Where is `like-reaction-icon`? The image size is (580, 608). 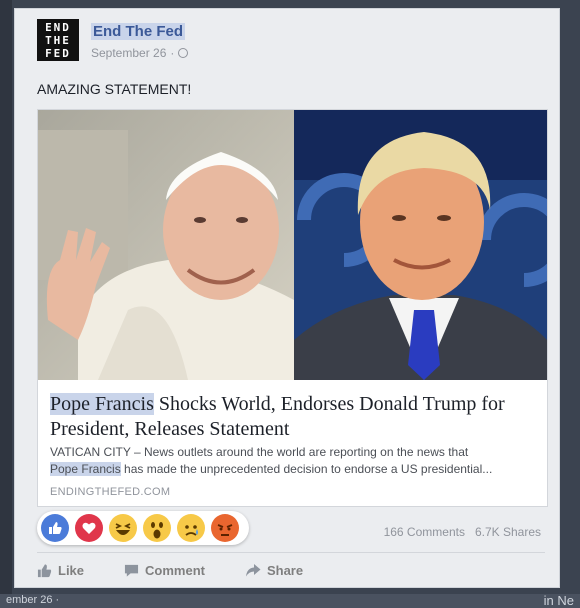
like-reaction-icon is located at coordinates (55, 528).